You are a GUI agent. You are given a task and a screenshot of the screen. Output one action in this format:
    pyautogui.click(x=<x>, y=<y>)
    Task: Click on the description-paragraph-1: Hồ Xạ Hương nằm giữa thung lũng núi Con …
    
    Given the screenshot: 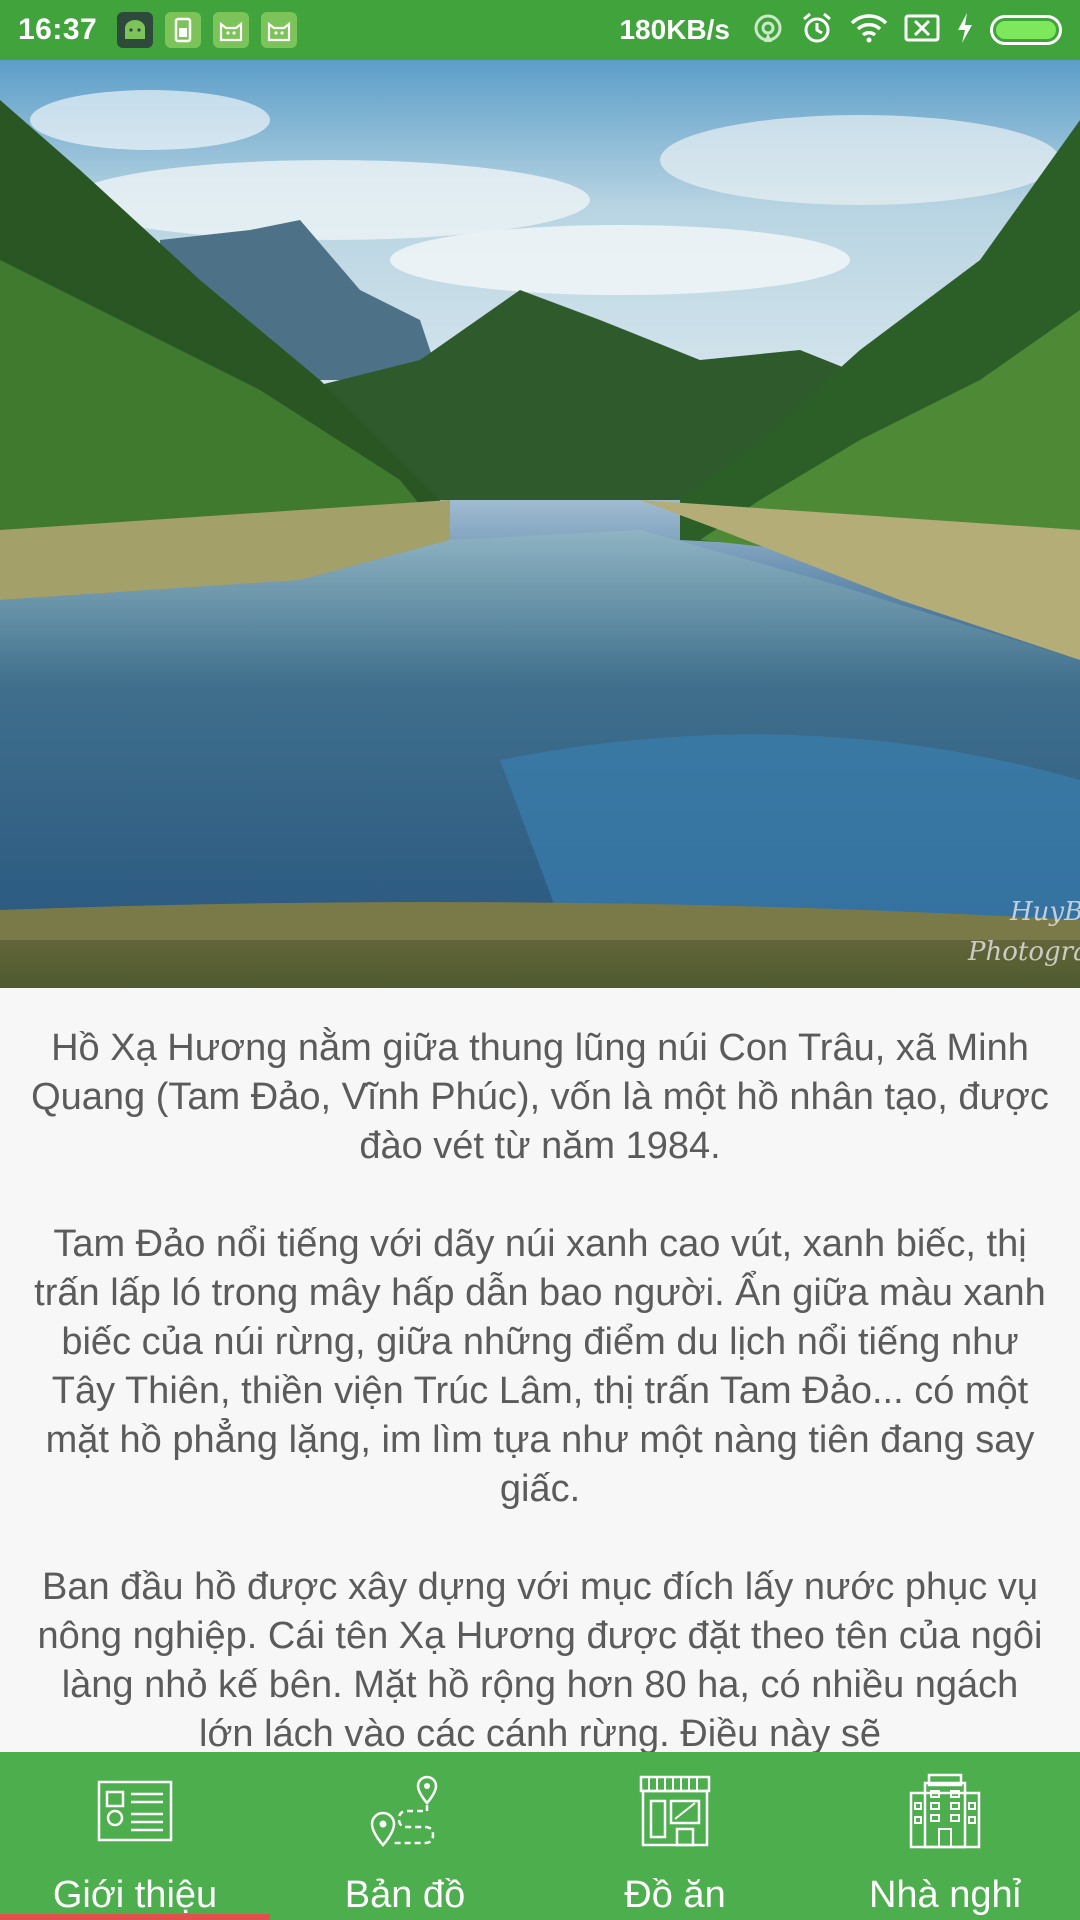 What is the action you would take?
    pyautogui.click(x=540, y=1097)
    